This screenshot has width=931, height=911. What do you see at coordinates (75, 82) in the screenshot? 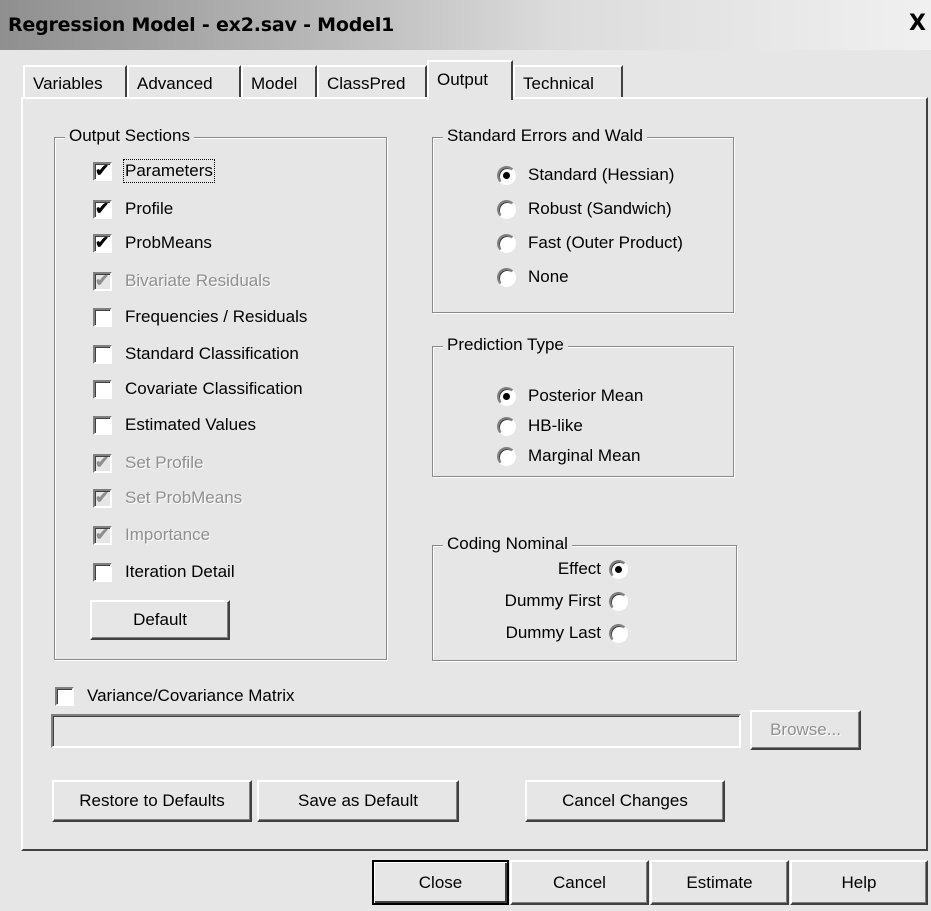
I see `tab-variables: Variables` at bounding box center [75, 82].